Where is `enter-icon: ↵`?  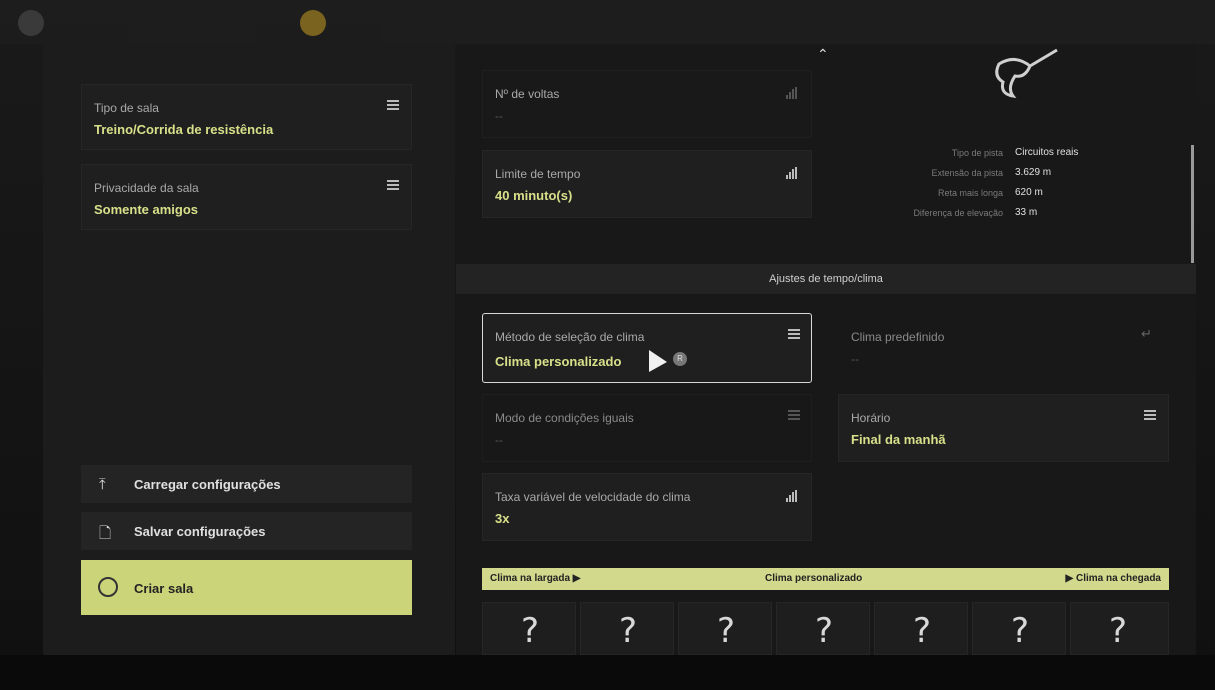 enter-icon: ↵ is located at coordinates (1146, 333).